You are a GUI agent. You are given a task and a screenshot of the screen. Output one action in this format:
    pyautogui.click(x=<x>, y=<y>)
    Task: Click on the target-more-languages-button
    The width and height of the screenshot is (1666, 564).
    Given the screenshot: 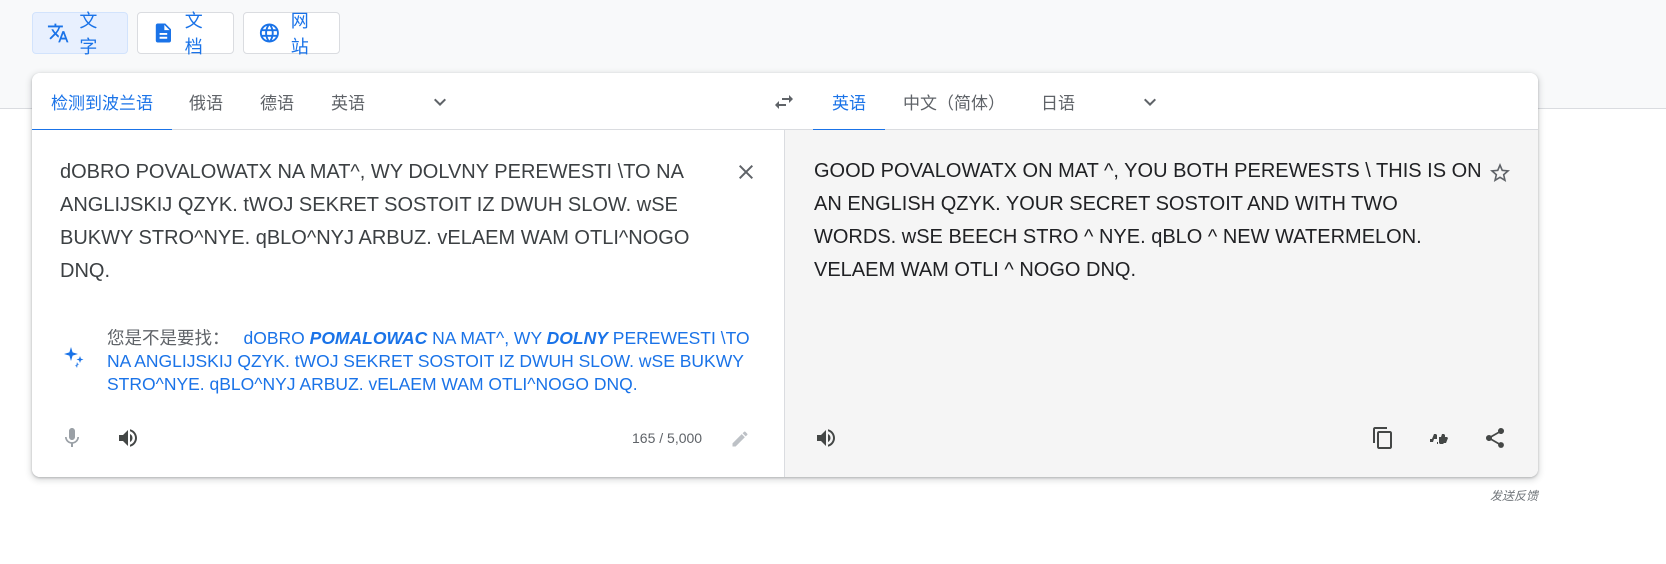 What is the action you would take?
    pyautogui.click(x=1150, y=102)
    